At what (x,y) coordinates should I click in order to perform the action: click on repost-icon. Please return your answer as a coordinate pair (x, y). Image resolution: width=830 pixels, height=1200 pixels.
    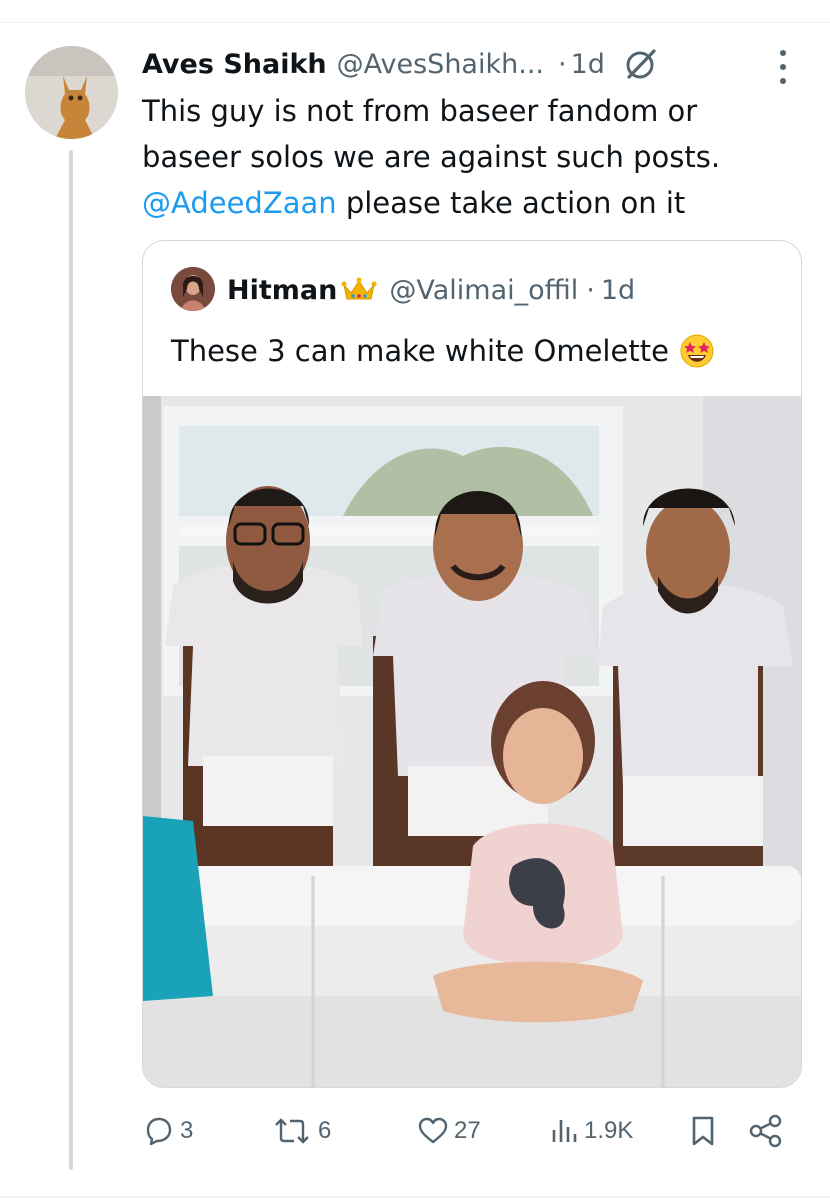
    Looking at the image, I should click on (292, 1131).